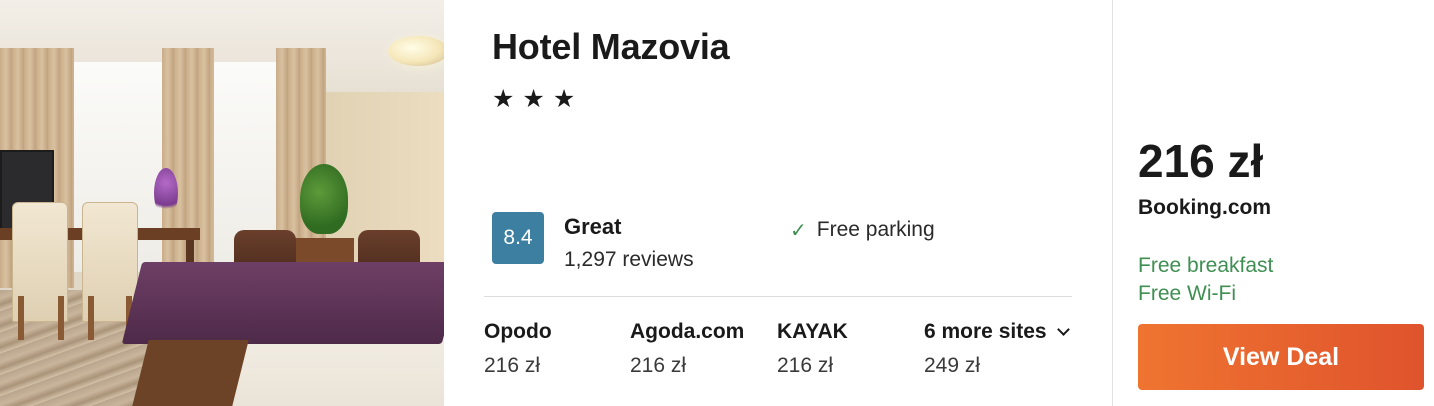 This screenshot has height=406, width=1434. I want to click on provider-name-row: 6 more sites, so click(997, 332).